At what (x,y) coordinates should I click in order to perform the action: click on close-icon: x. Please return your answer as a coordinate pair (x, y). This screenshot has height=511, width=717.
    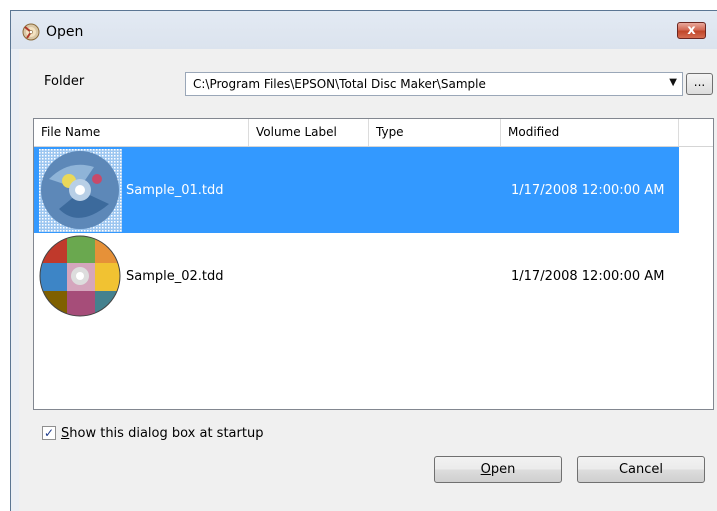
    Looking at the image, I should click on (691, 30).